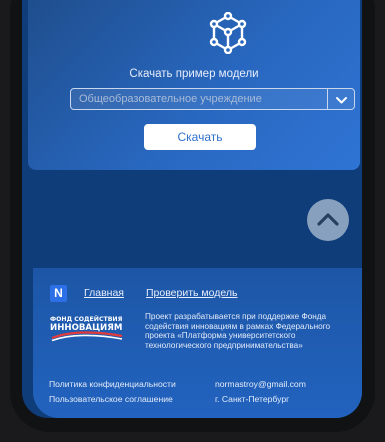 The width and height of the screenshot is (385, 442). I want to click on chevron-down-icon, so click(341, 100).